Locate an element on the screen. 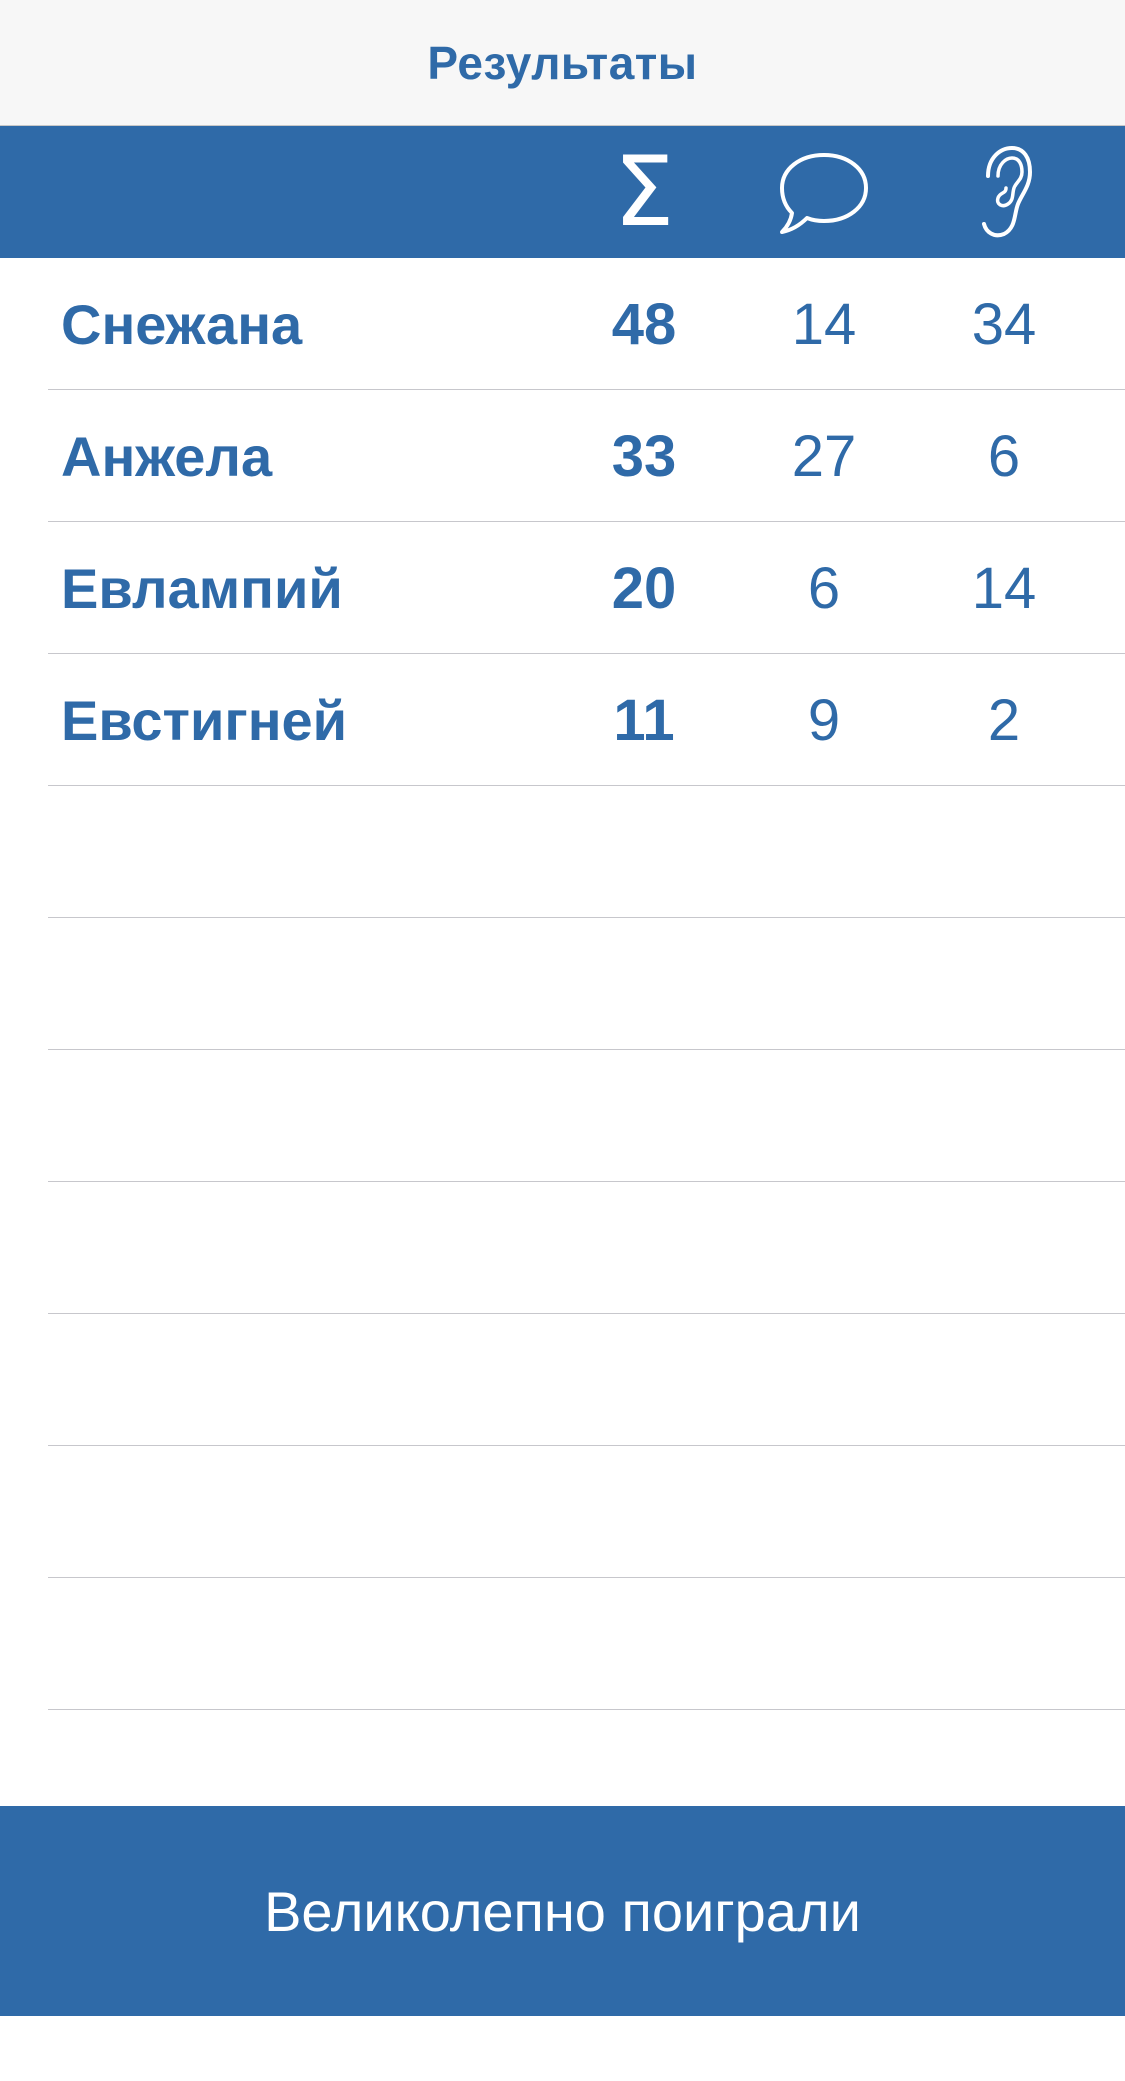 Image resolution: width=1125 pixels, height=2081 pixels. speak-score: 6 is located at coordinates (824, 588).